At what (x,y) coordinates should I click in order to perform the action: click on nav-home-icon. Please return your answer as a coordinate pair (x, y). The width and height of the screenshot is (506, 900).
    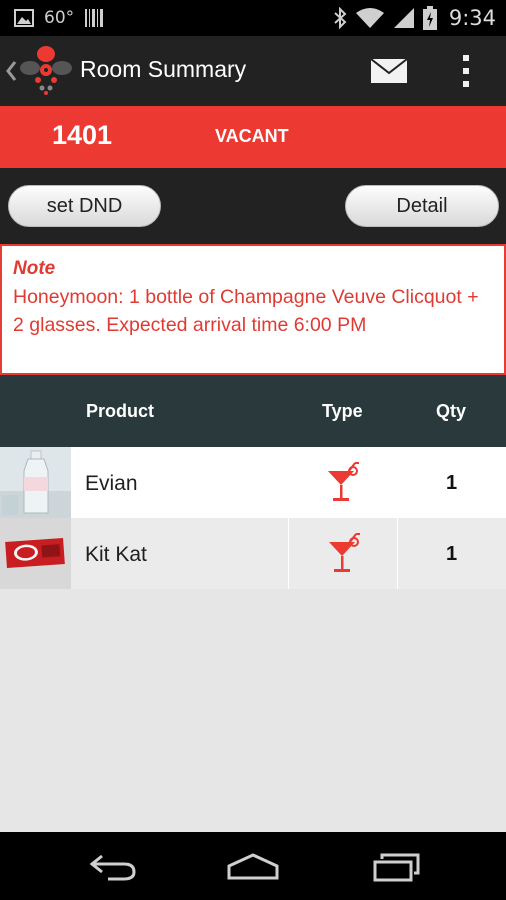
    Looking at the image, I should click on (253, 867).